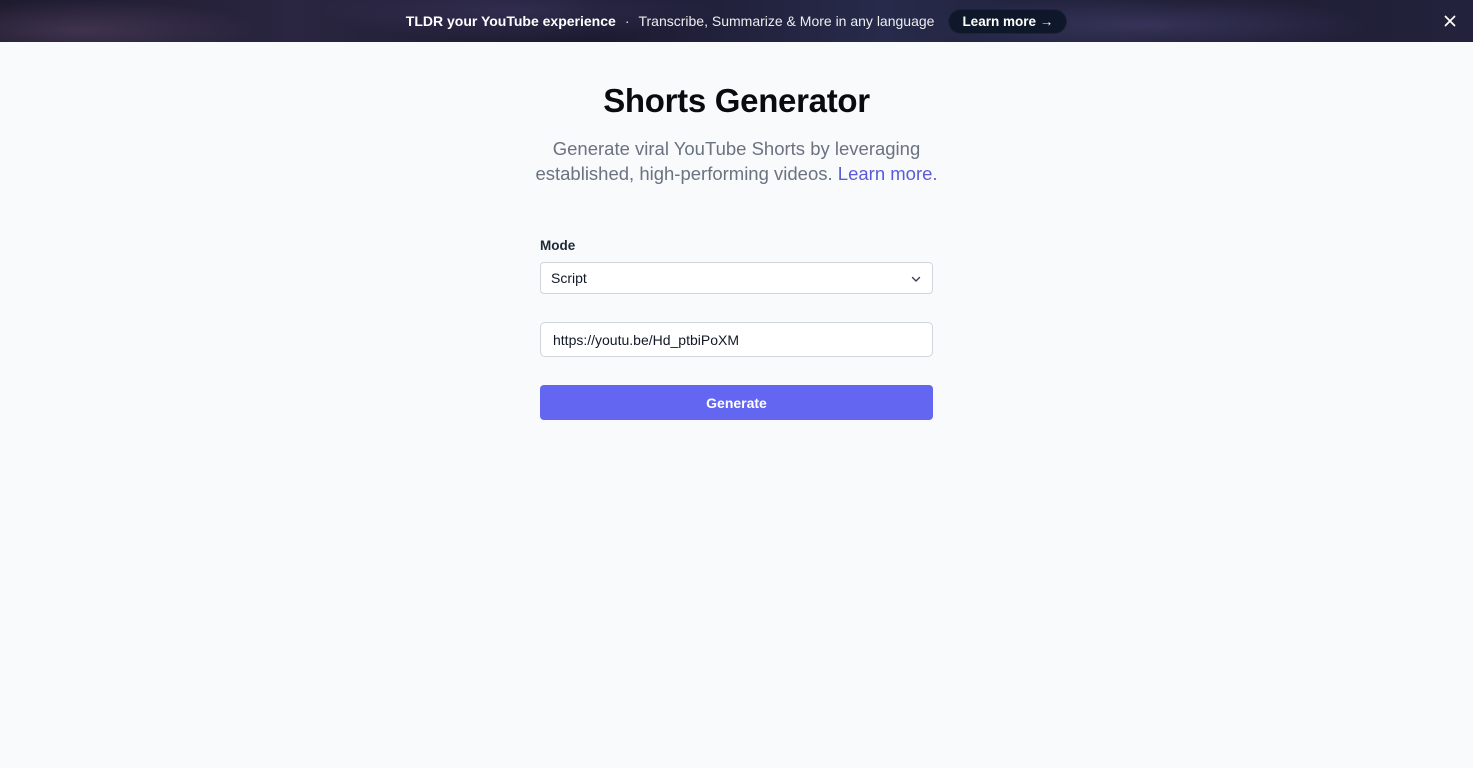 This screenshot has width=1473, height=768. Describe the element at coordinates (510, 21) in the screenshot. I see `banner-title: TLDR your YouTube experience` at that location.